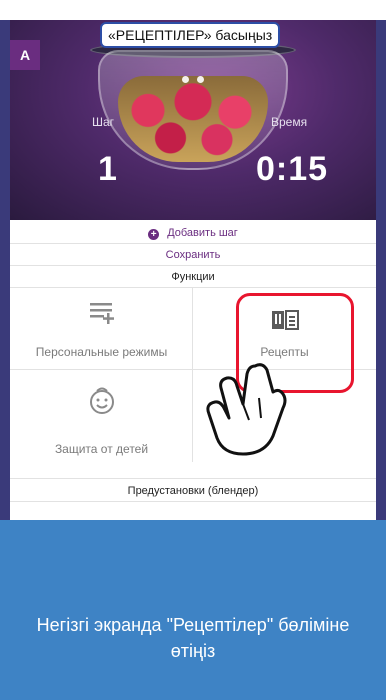  I want to click on frame-edge-right, so click(381, 270).